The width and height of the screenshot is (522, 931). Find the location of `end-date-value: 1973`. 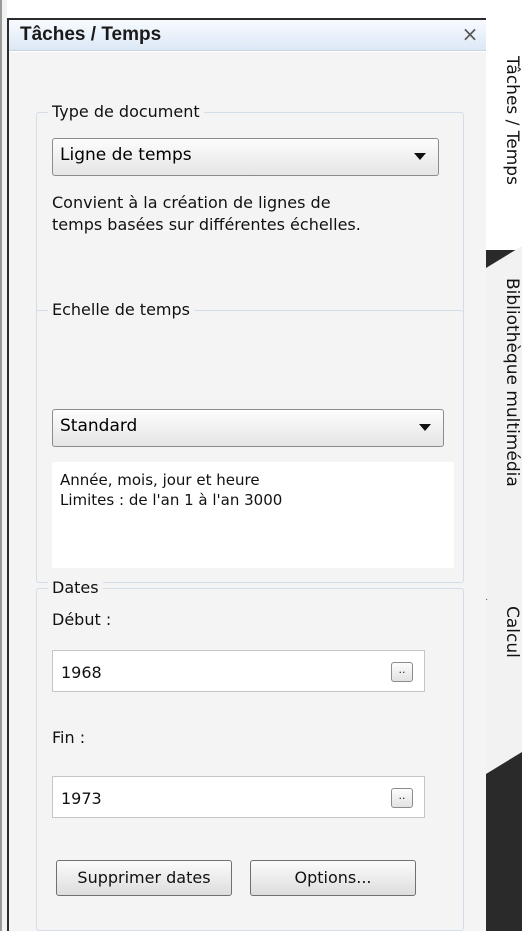

end-date-value: 1973 is located at coordinates (81, 798).